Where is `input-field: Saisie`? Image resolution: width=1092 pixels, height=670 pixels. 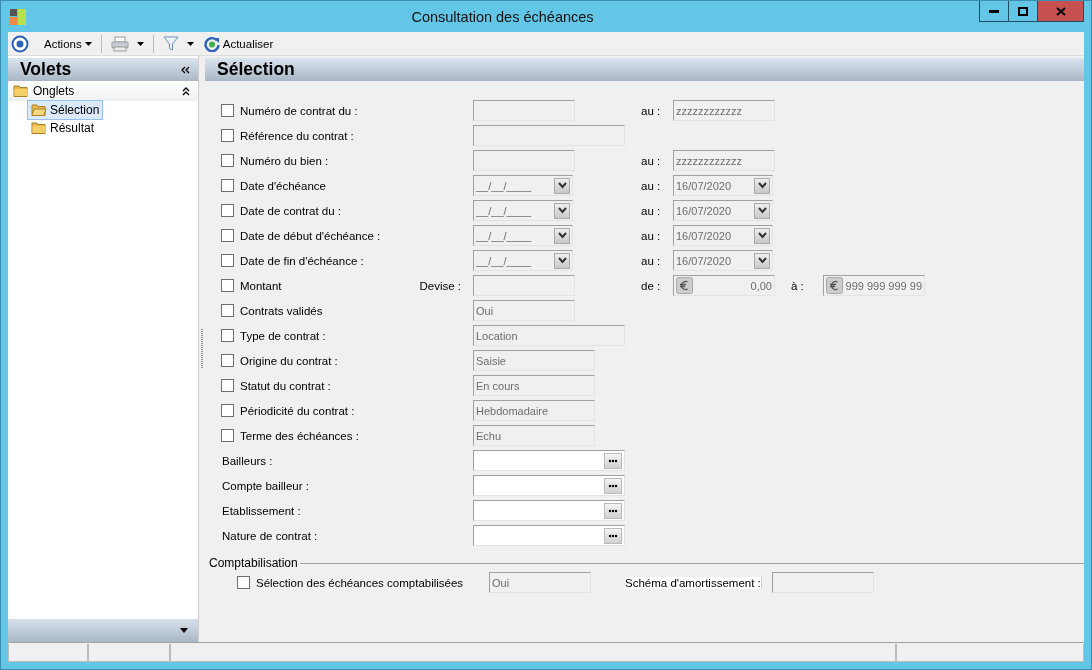 input-field: Saisie is located at coordinates (534, 360).